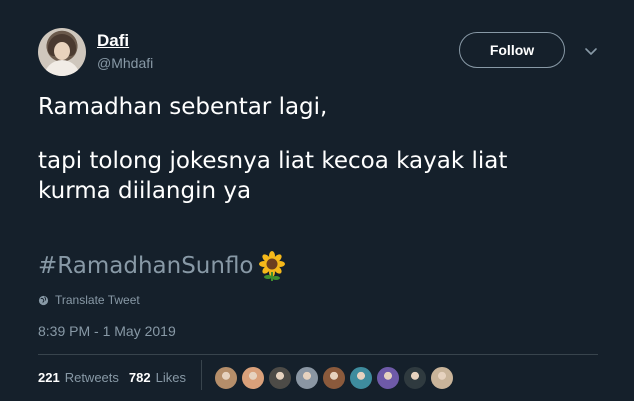  Describe the element at coordinates (49, 377) in the screenshot. I see `retweets-count: 221` at that location.